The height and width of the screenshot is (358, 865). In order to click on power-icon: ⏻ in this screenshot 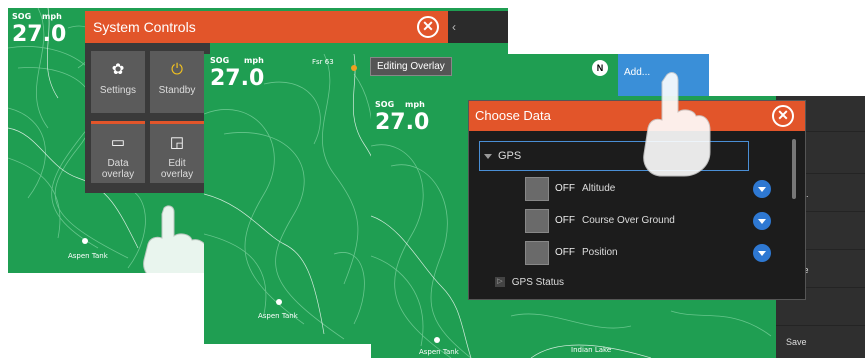, I will do `click(177, 69)`.